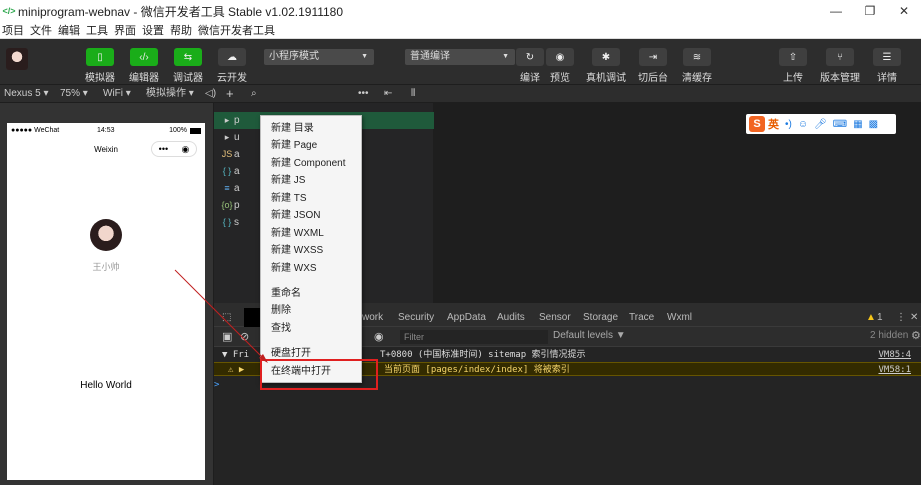 This screenshot has width=921, height=485. Describe the element at coordinates (237, 30) in the screenshot. I see `menu-wechat-devtools: 微信开发者工具` at that location.